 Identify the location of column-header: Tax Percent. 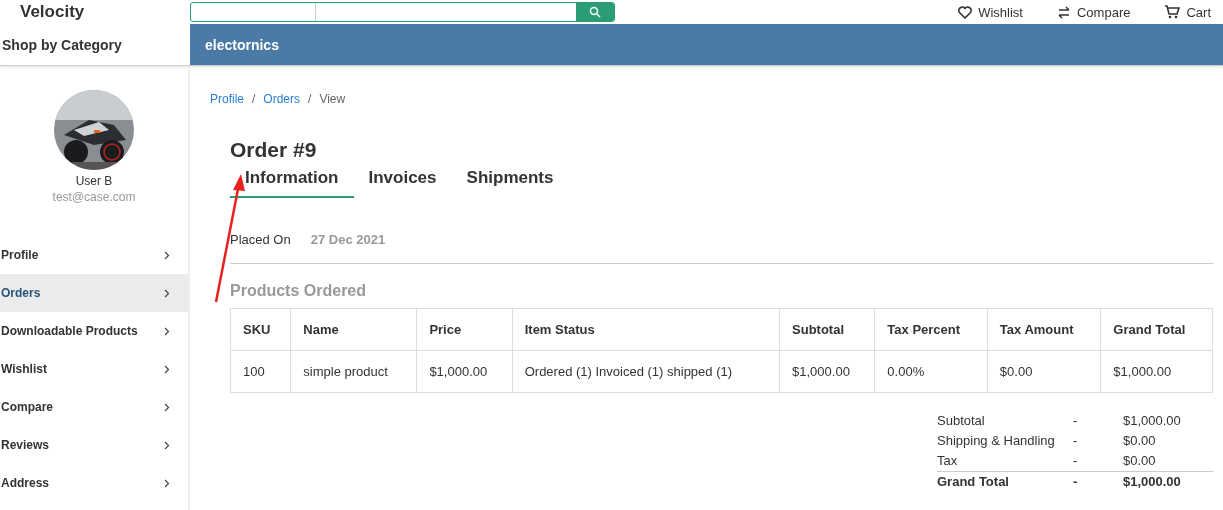
(931, 329).